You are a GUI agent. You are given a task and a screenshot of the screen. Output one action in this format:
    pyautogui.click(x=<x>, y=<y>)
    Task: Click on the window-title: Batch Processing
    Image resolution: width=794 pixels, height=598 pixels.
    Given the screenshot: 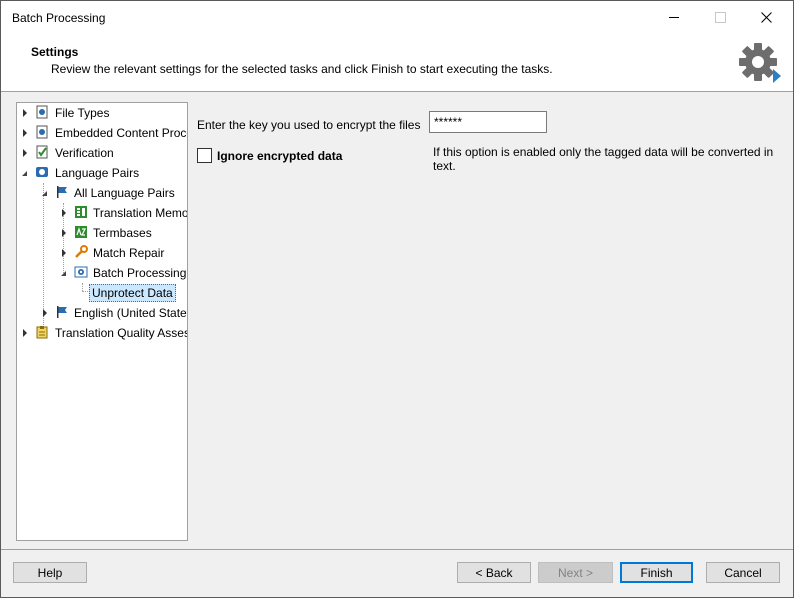 What is the action you would take?
    pyautogui.click(x=59, y=18)
    